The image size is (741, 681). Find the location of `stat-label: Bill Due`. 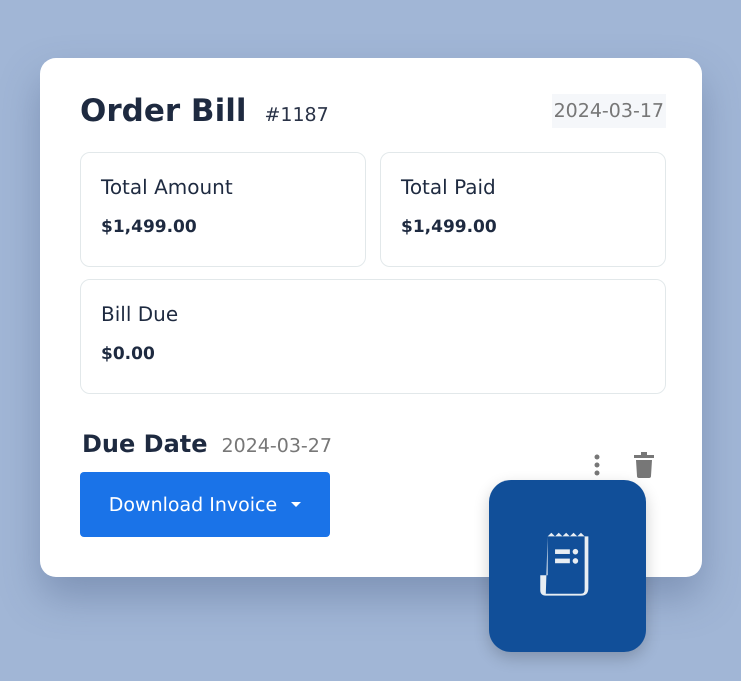

stat-label: Bill Due is located at coordinates (140, 314).